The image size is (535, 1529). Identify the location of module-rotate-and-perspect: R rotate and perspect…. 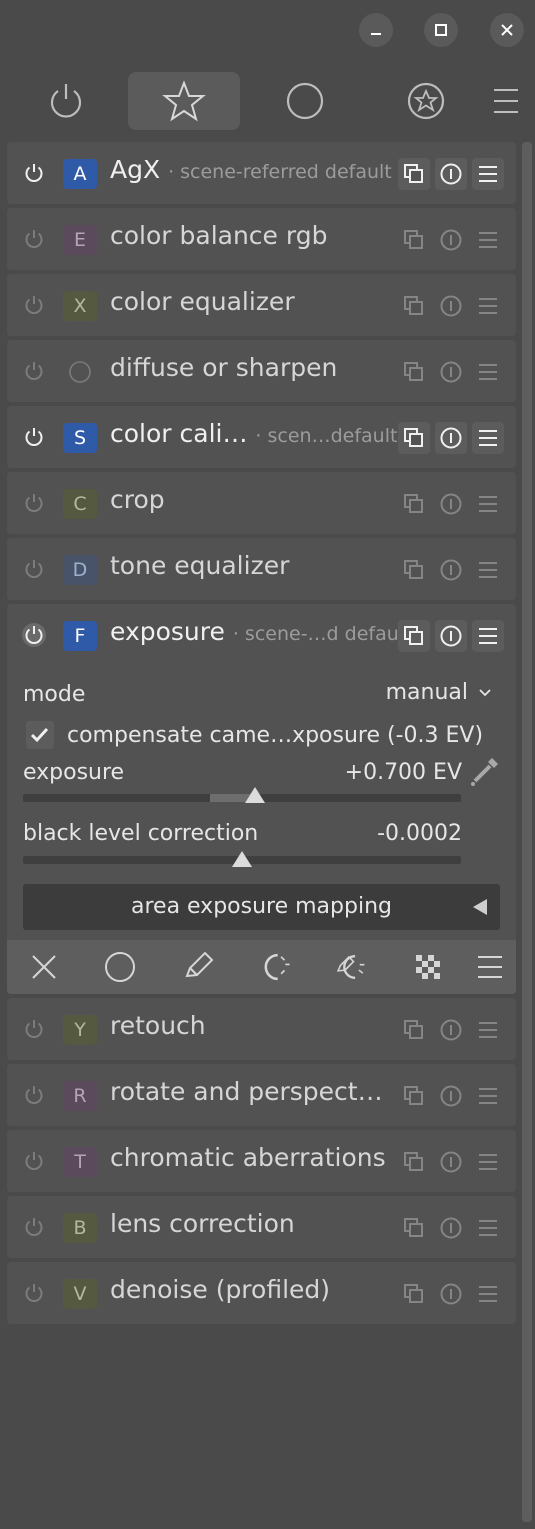
(261, 1095).